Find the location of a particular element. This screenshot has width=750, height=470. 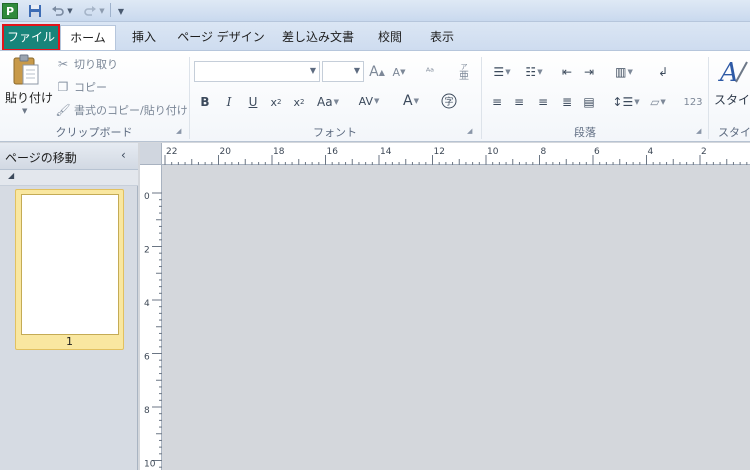

shading-icon: ▱ ▼ is located at coordinates (658, 102).